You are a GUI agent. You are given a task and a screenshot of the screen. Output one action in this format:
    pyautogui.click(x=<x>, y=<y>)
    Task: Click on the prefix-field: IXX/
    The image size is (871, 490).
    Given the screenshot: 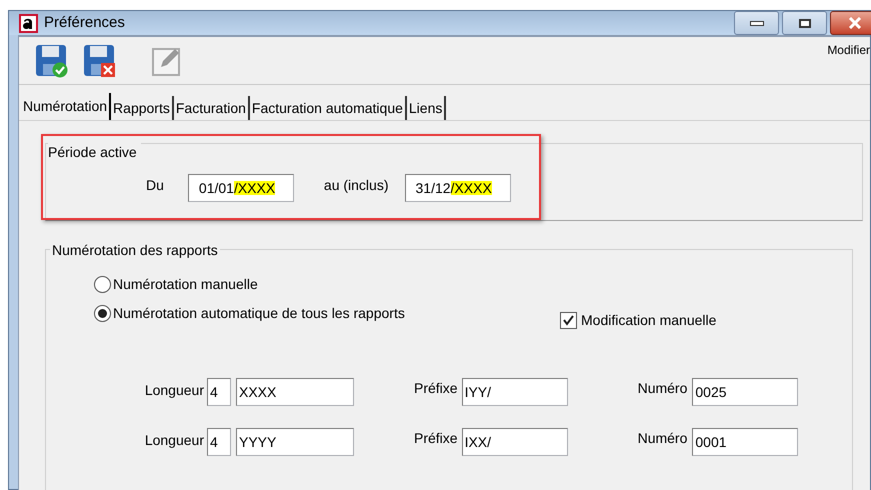 What is the action you would take?
    pyautogui.click(x=515, y=442)
    